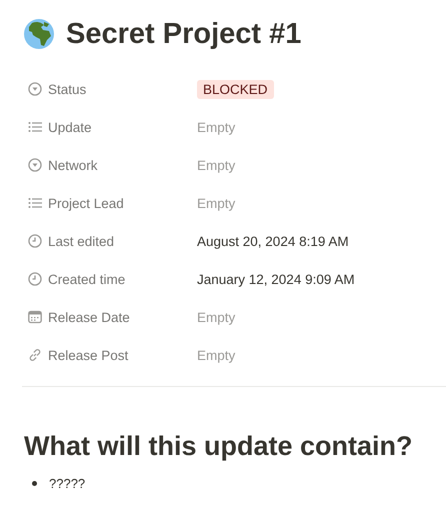 This screenshot has height=515, width=446. I want to click on page-title: Secret Project #1, so click(184, 34).